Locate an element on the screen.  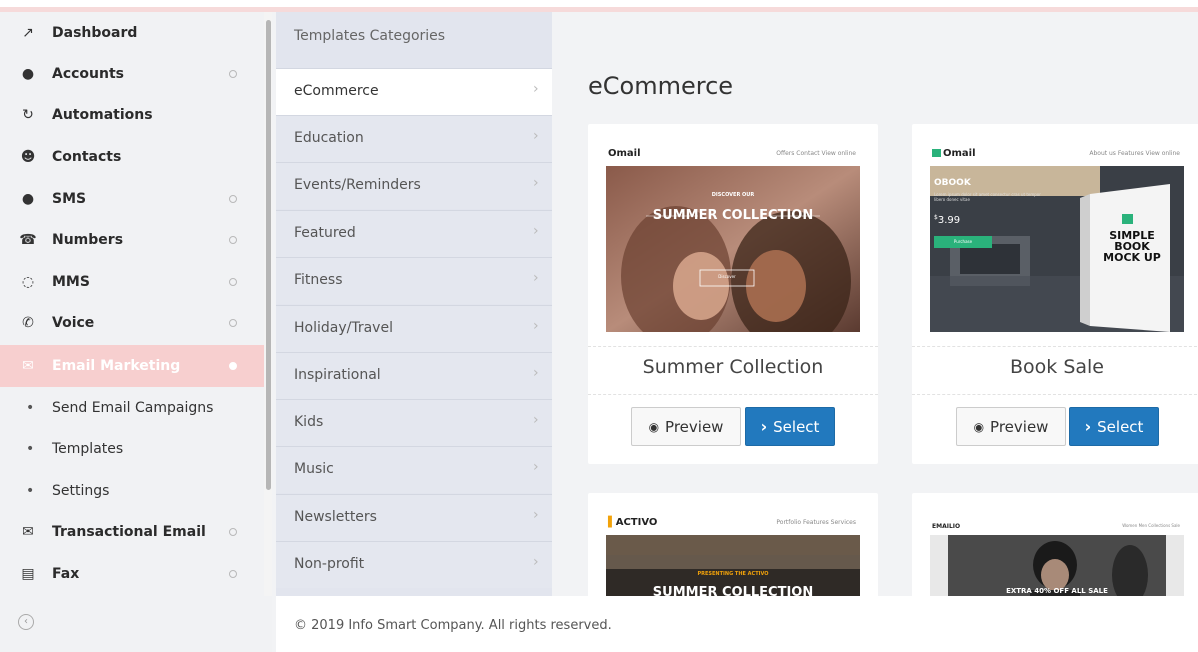
category-events-reminders: Events/Reminders › is located at coordinates (414, 185).